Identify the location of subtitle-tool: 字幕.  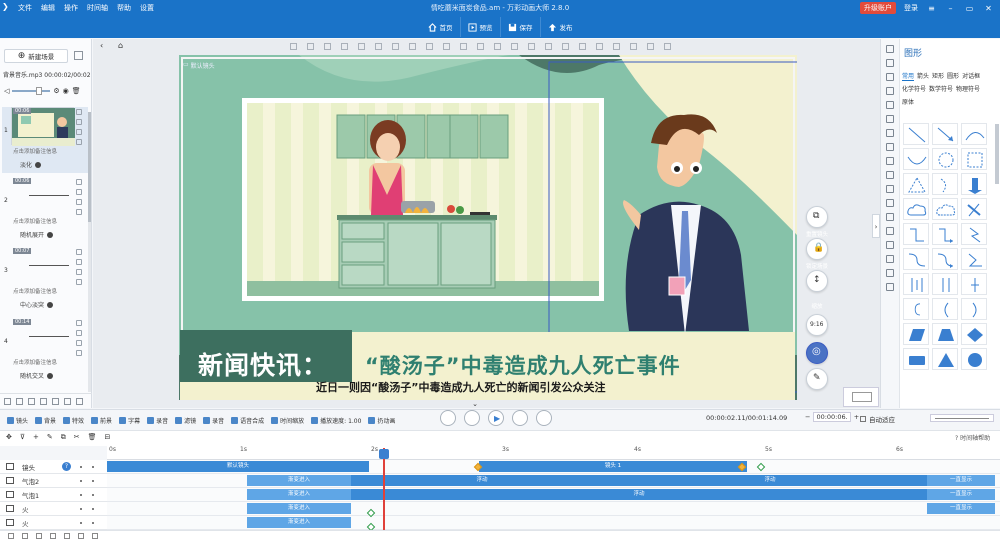
(129, 420).